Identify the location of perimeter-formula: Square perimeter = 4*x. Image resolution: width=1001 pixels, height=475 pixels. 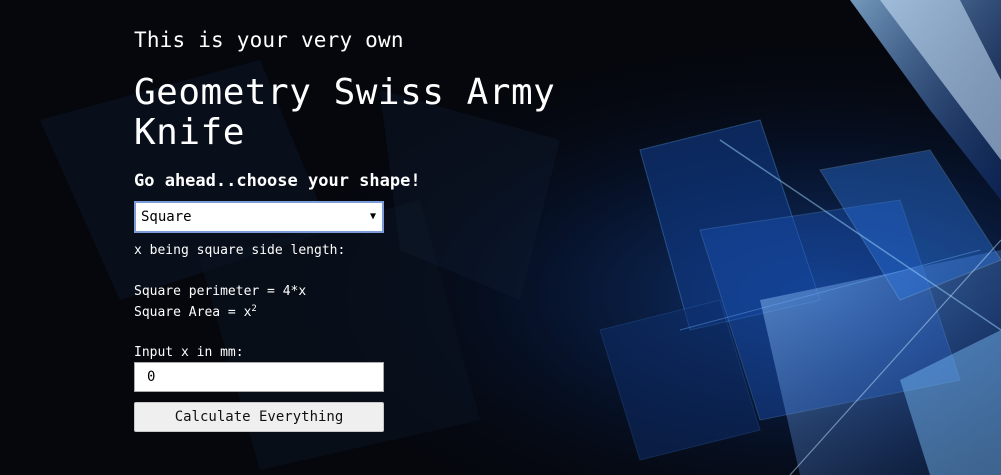
(220, 291).